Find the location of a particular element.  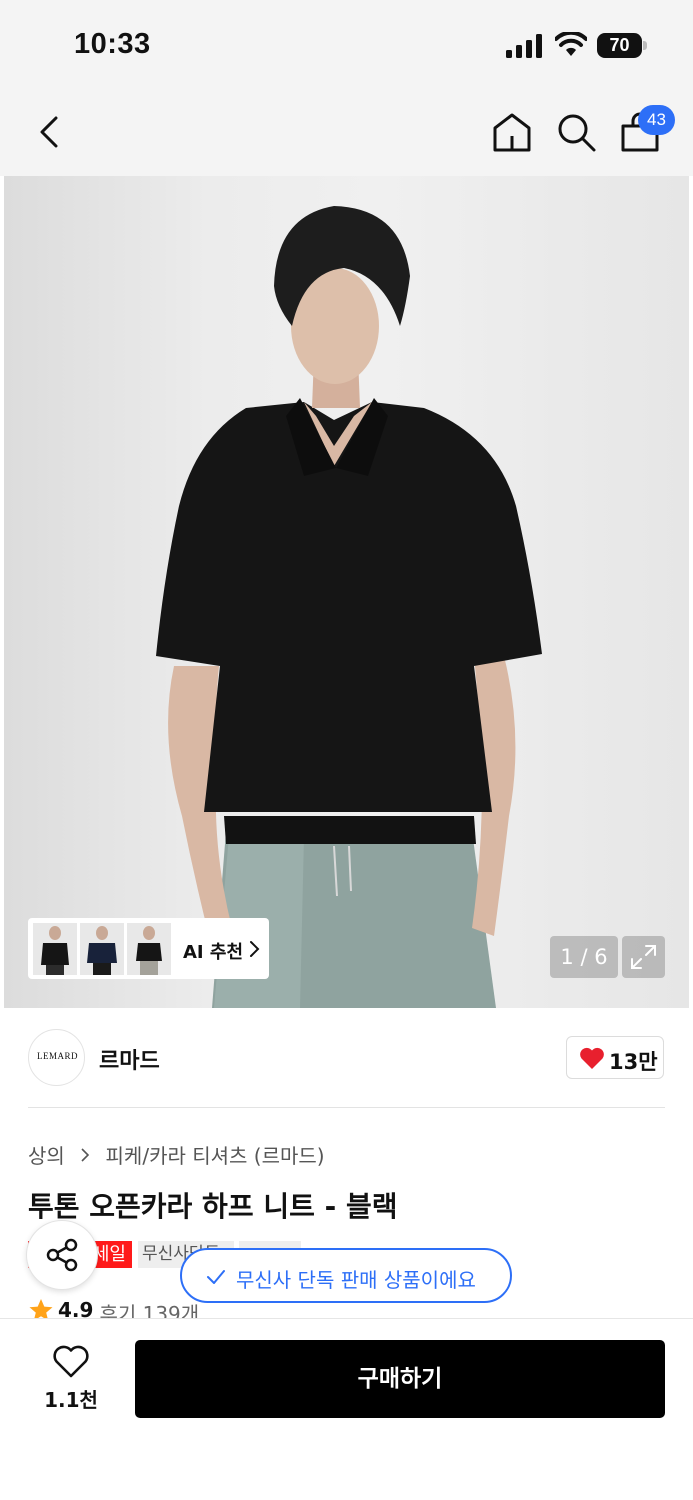

wifi-icon is located at coordinates (571, 44).